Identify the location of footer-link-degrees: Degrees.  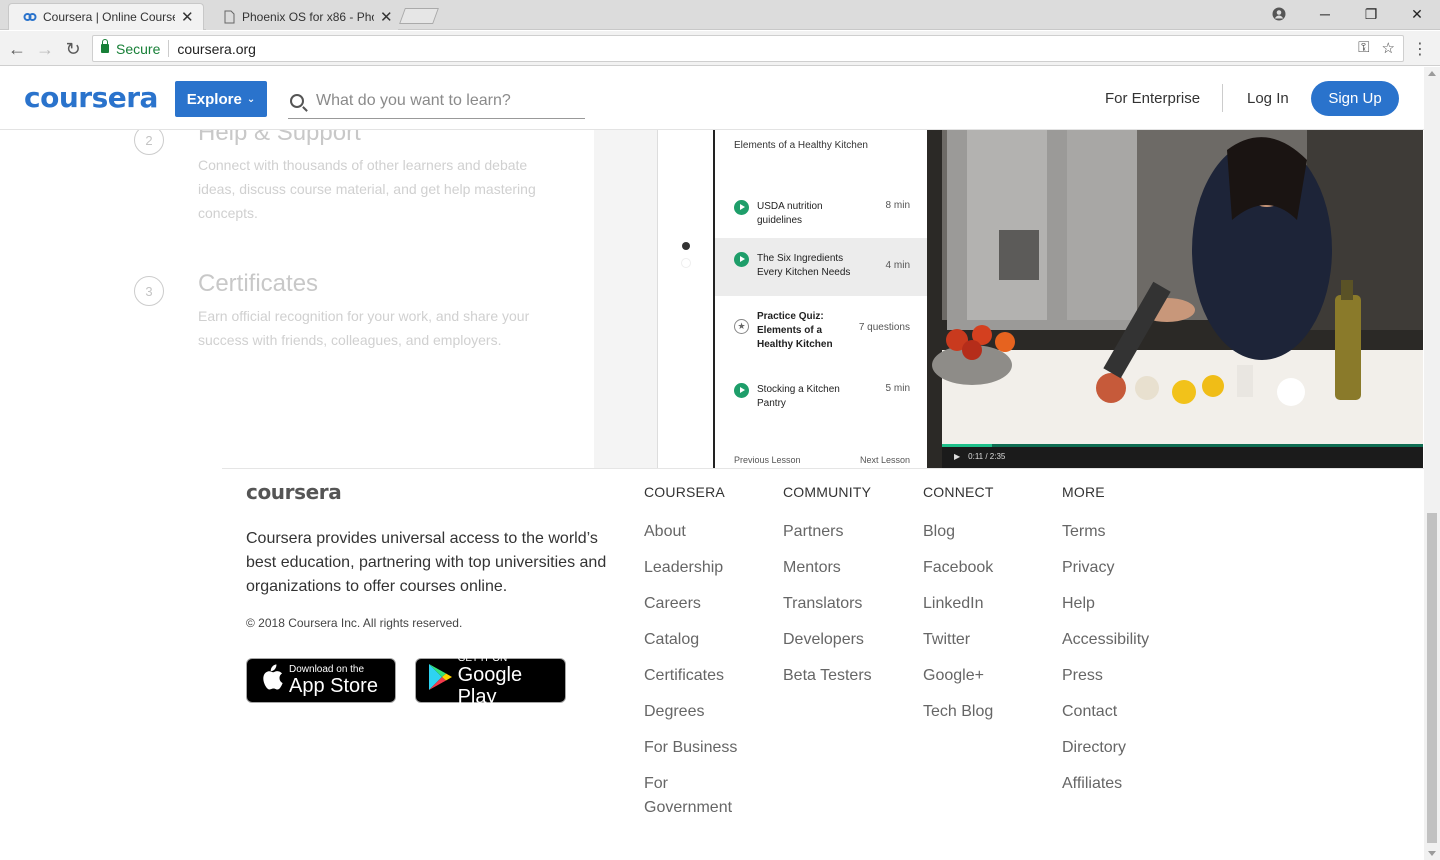
(699, 712).